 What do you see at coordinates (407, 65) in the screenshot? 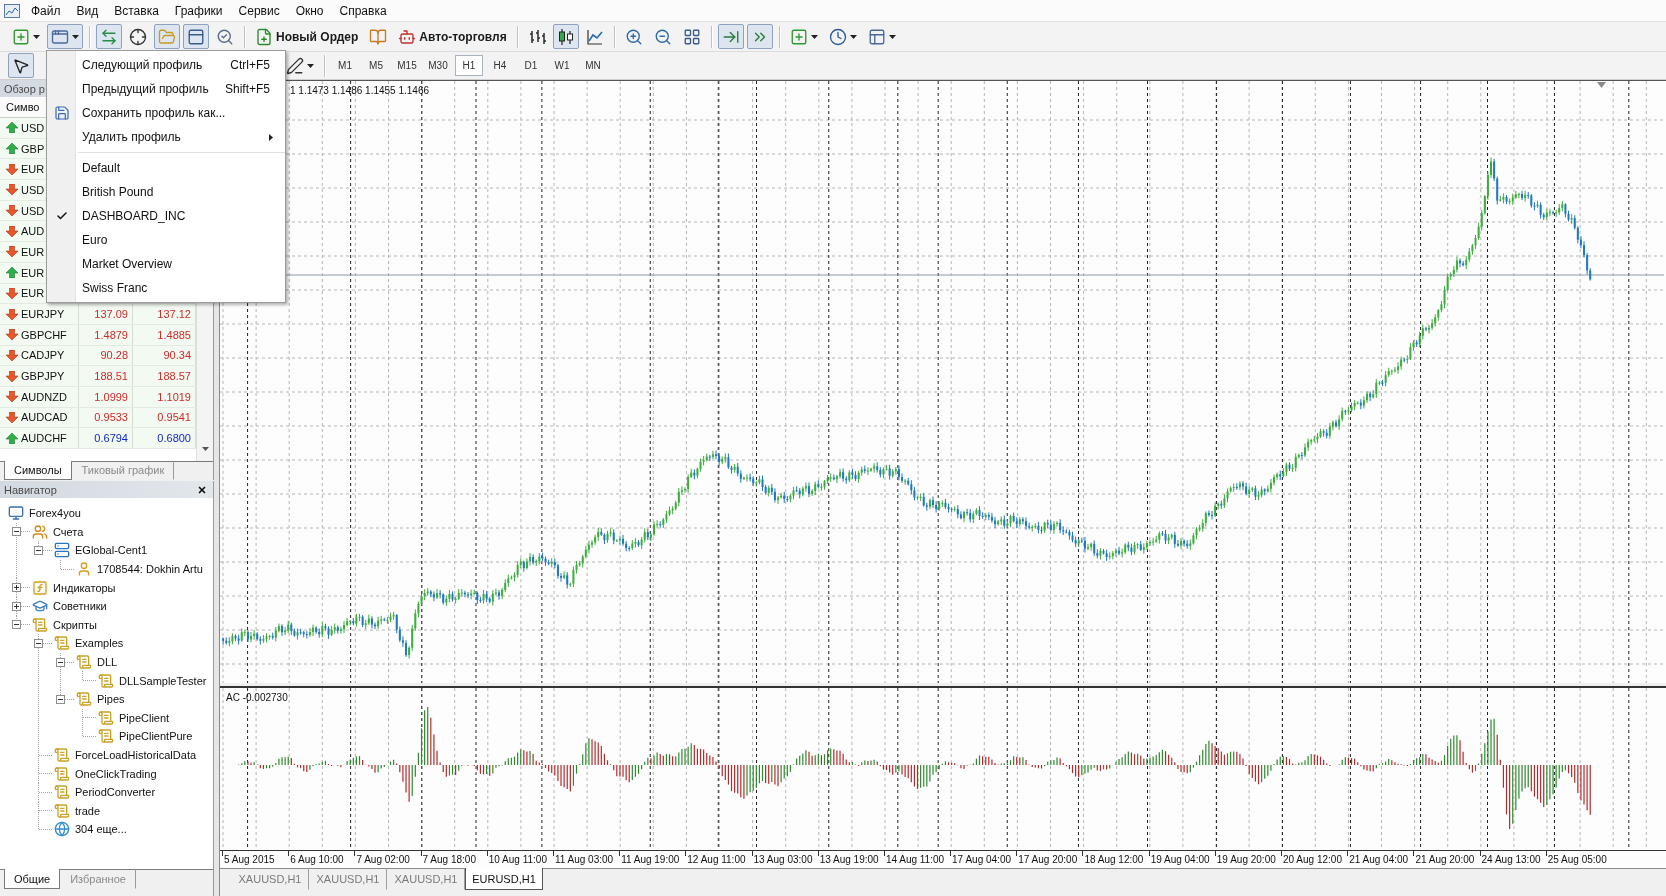
I see `timeframe-button: M15` at bounding box center [407, 65].